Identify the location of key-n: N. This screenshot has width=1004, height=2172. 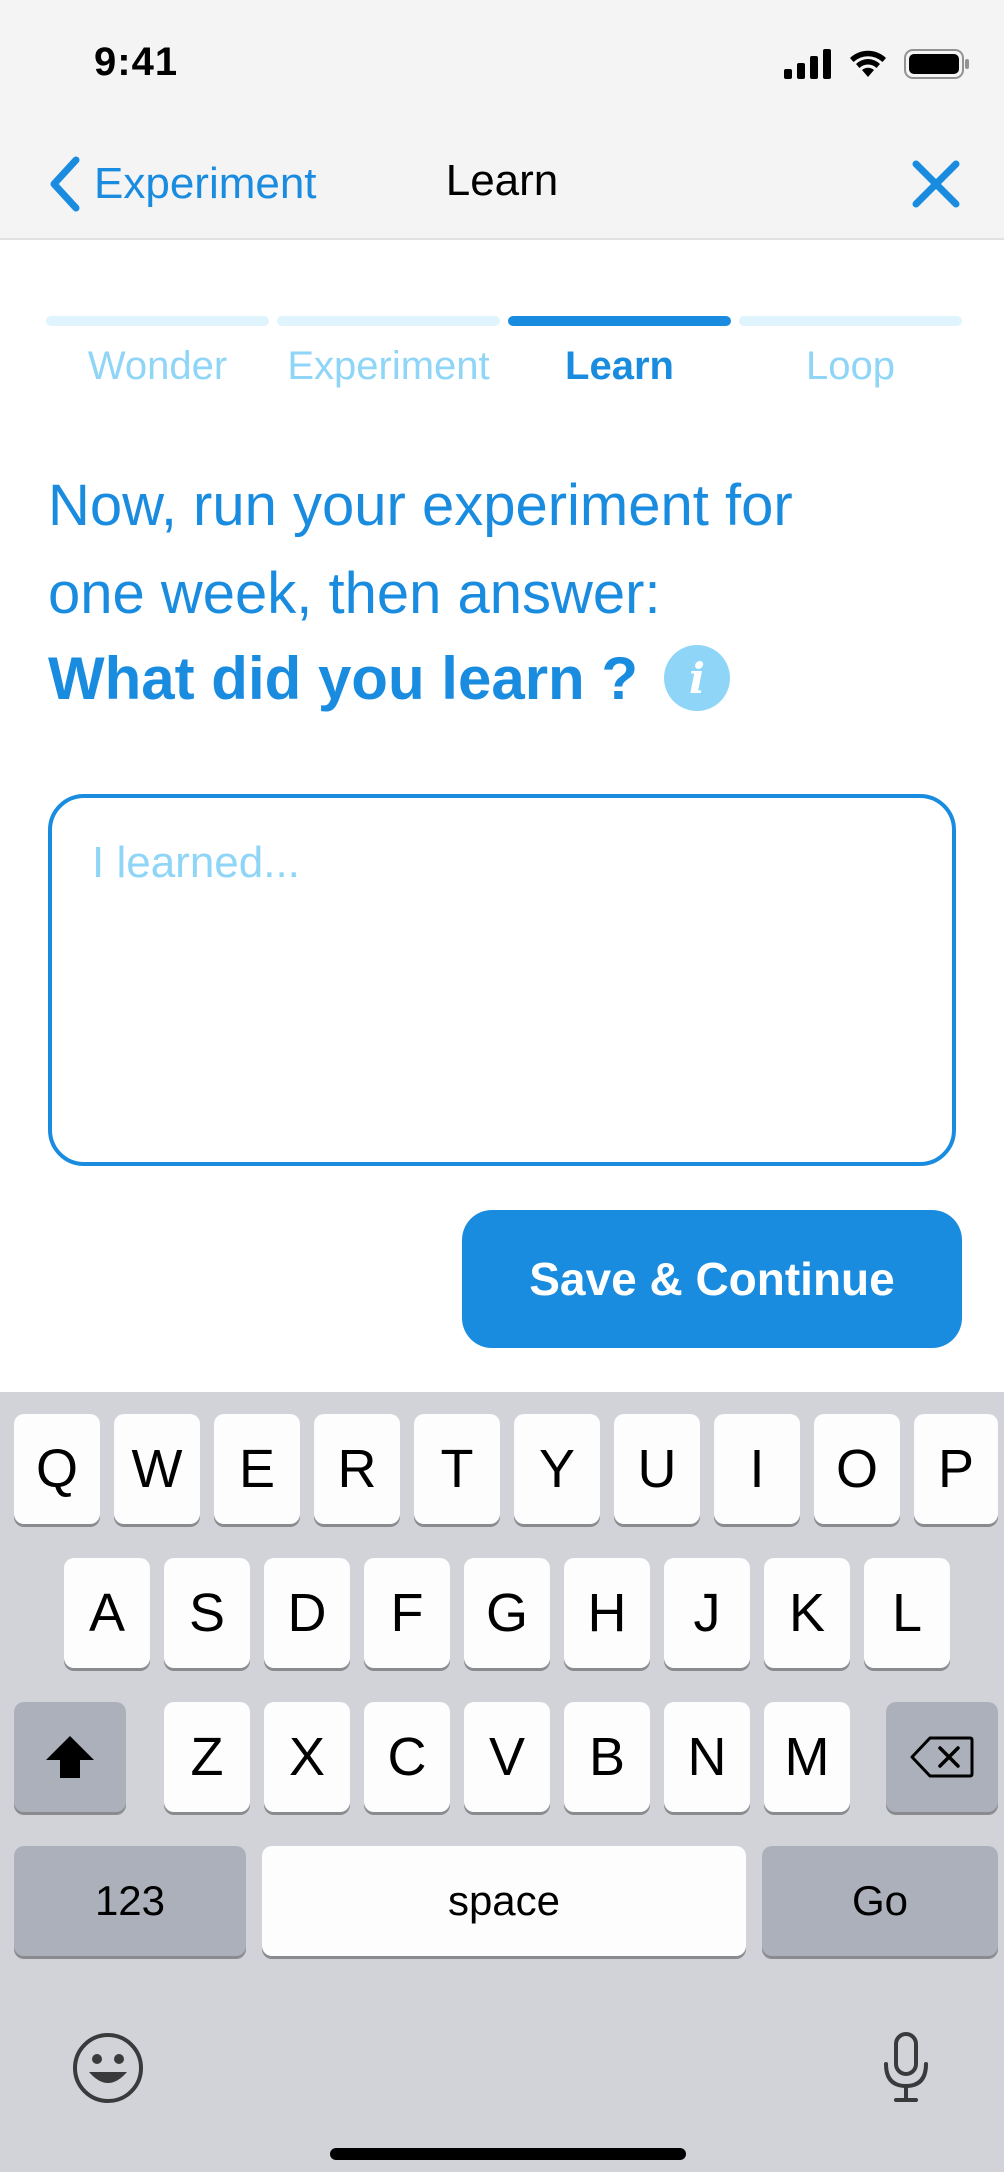
(707, 1757).